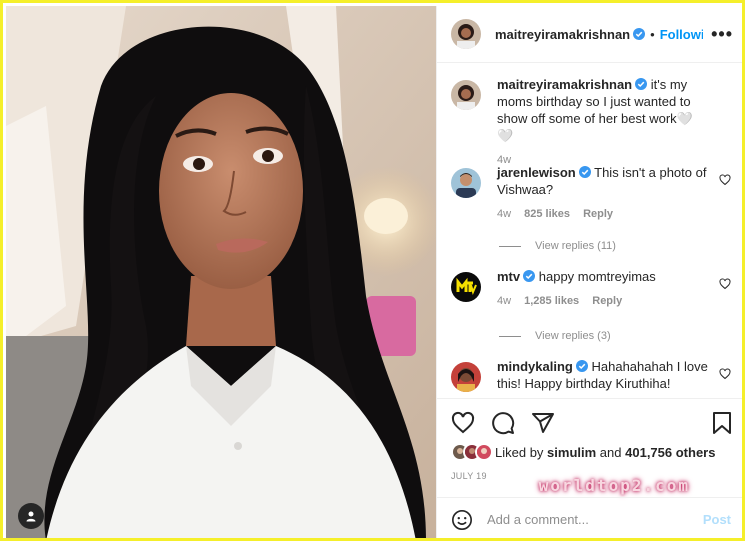 The width and height of the screenshot is (745, 541). I want to click on post-header: maitreyiramakrishnan • Followi •••, so click(589, 34).